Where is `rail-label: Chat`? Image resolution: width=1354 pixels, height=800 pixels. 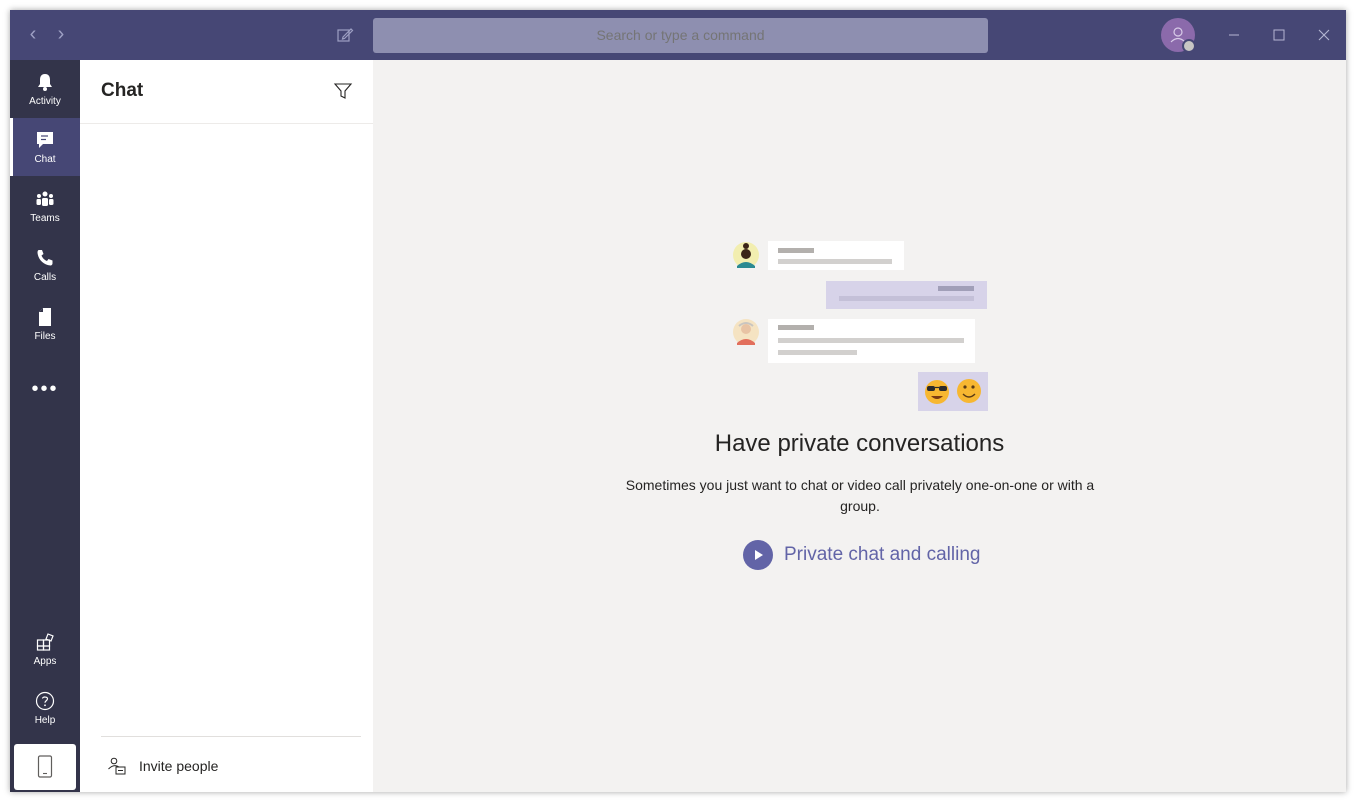
rail-label: Chat is located at coordinates (45, 159).